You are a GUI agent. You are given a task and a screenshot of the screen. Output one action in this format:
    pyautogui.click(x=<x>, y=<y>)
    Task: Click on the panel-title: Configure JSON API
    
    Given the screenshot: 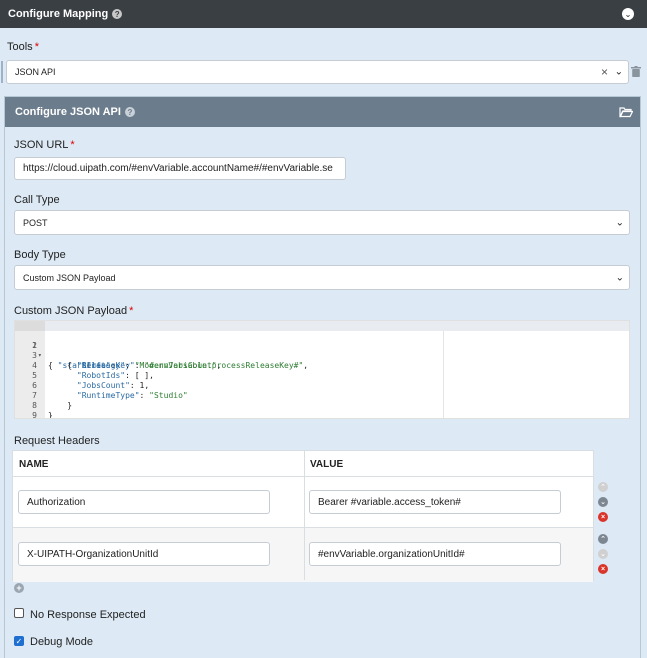 What is the action you would take?
    pyautogui.click(x=68, y=112)
    